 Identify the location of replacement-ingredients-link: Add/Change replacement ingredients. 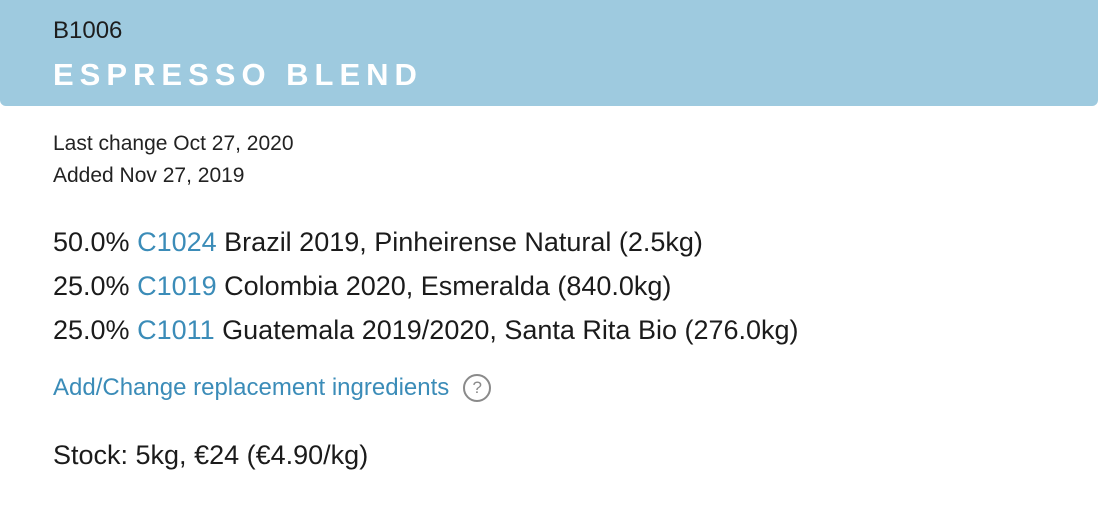
(251, 387).